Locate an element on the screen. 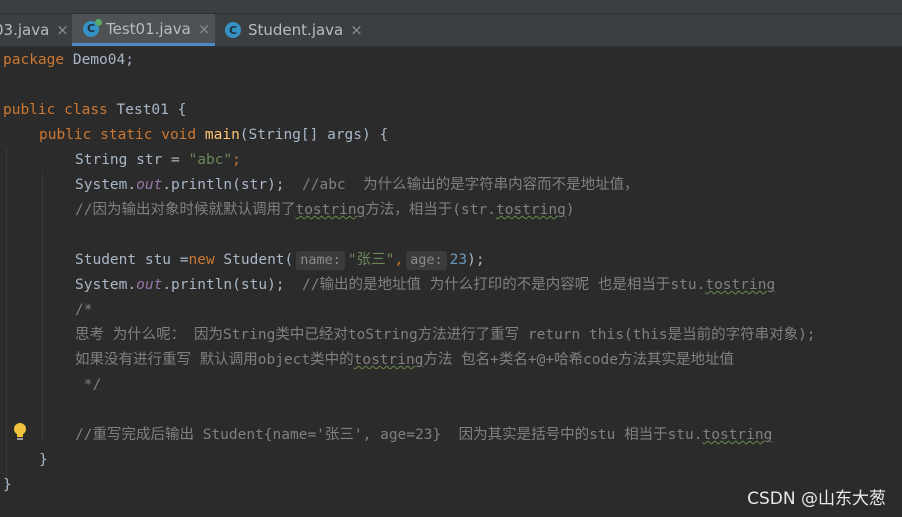 This screenshot has height=517, width=902. tab-demo03: 03.java × is located at coordinates (34, 30).